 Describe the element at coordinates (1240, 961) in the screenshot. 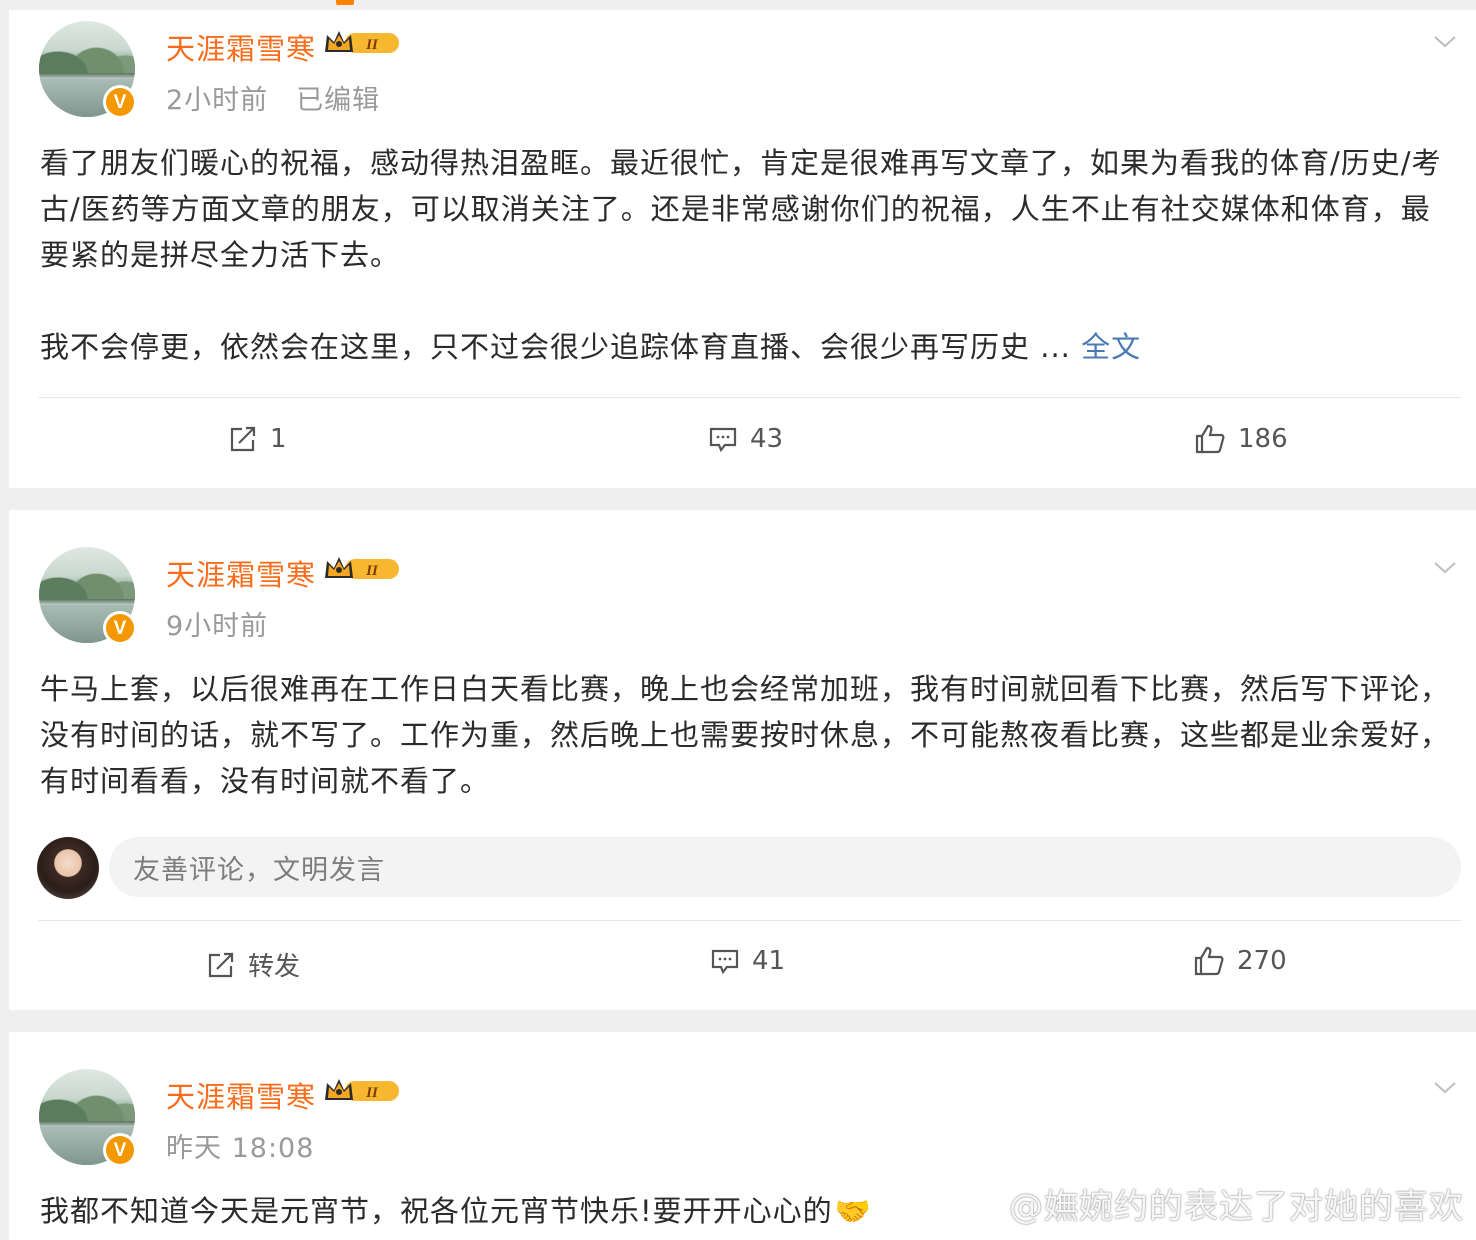

I see `like-button: 270` at that location.